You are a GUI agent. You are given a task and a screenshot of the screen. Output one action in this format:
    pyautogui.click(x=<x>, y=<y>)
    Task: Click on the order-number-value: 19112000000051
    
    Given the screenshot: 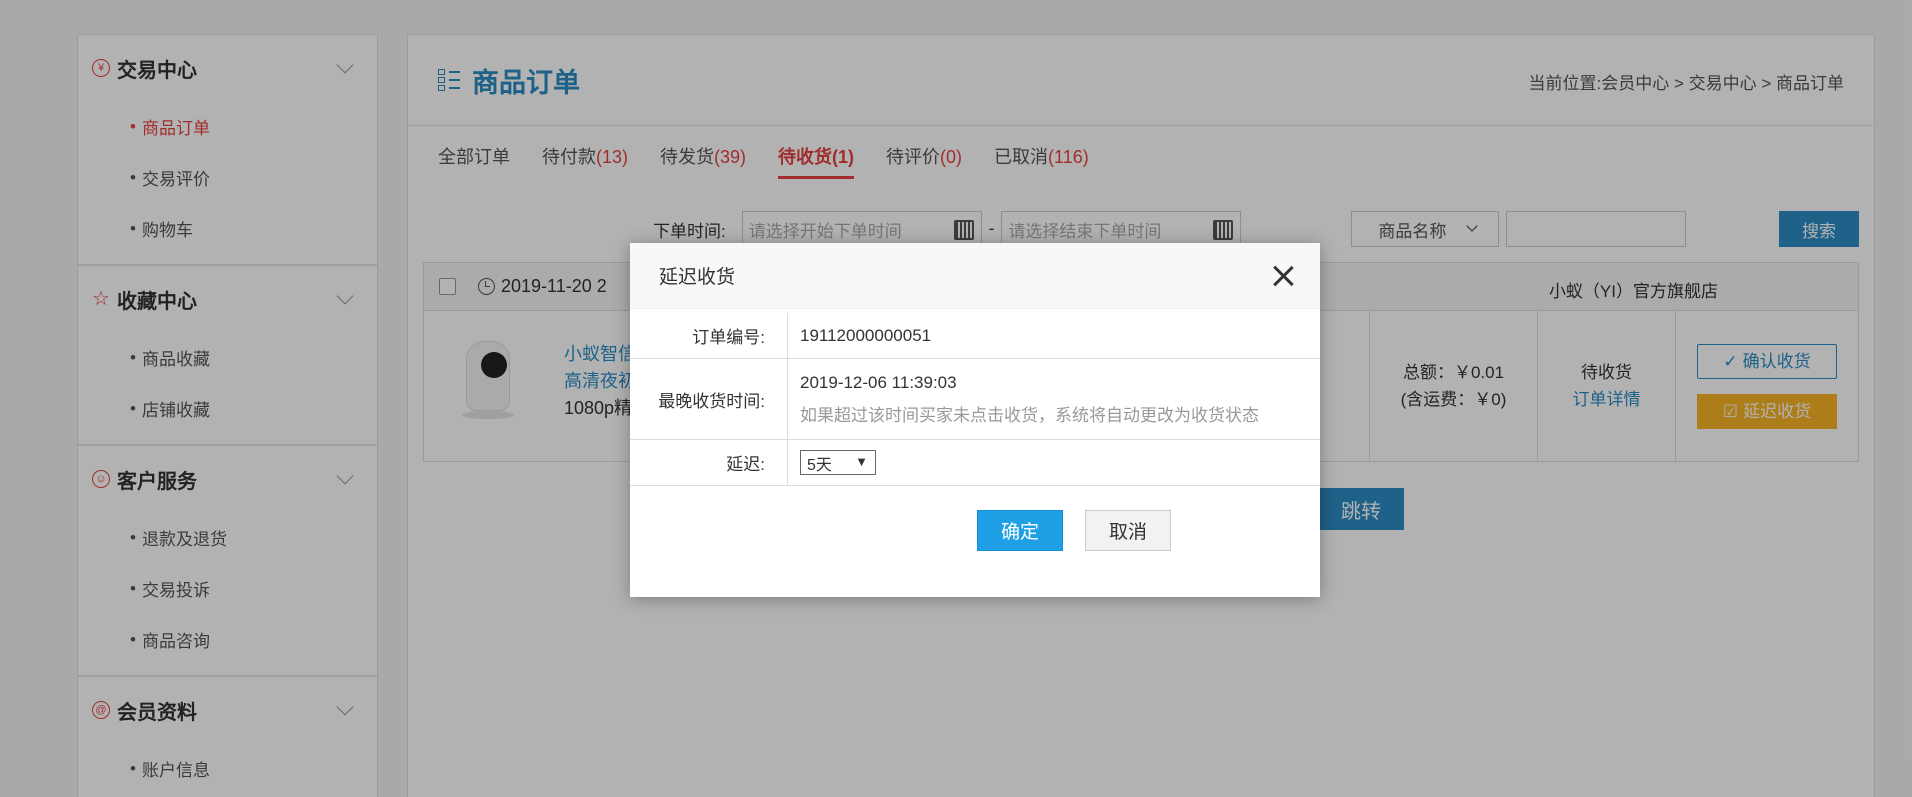 What is the action you would take?
    pyautogui.click(x=866, y=335)
    